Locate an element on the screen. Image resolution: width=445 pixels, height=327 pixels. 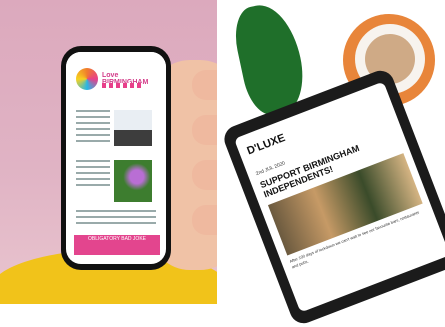
paint-dots-decoration is located at coordinates (122, 85).